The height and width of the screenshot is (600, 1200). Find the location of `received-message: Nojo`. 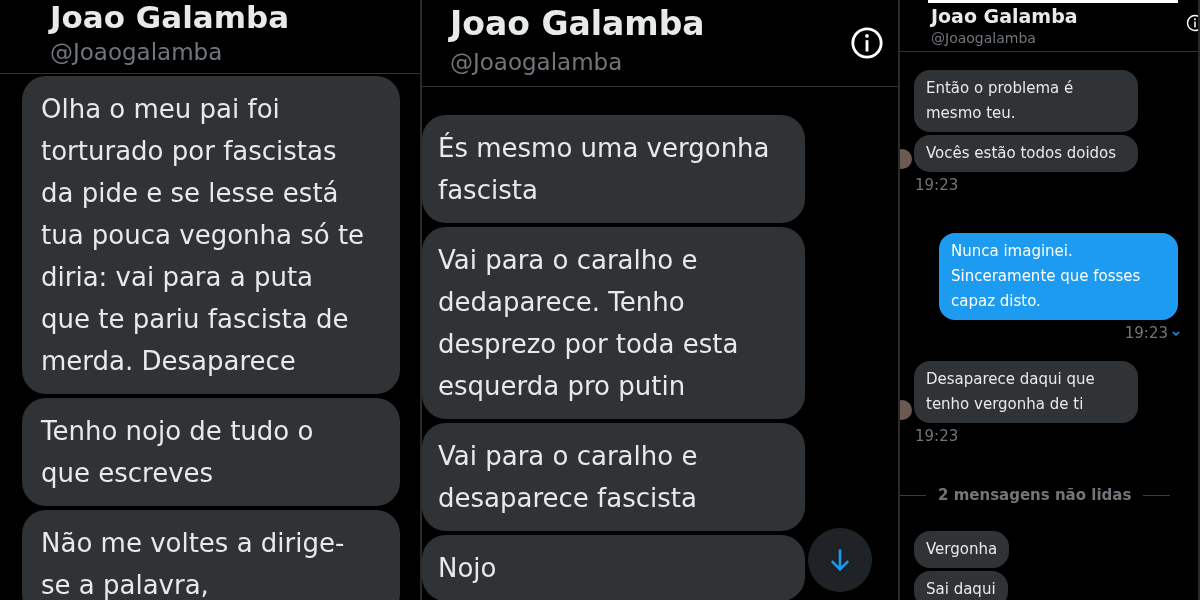

received-message: Nojo is located at coordinates (613, 567).